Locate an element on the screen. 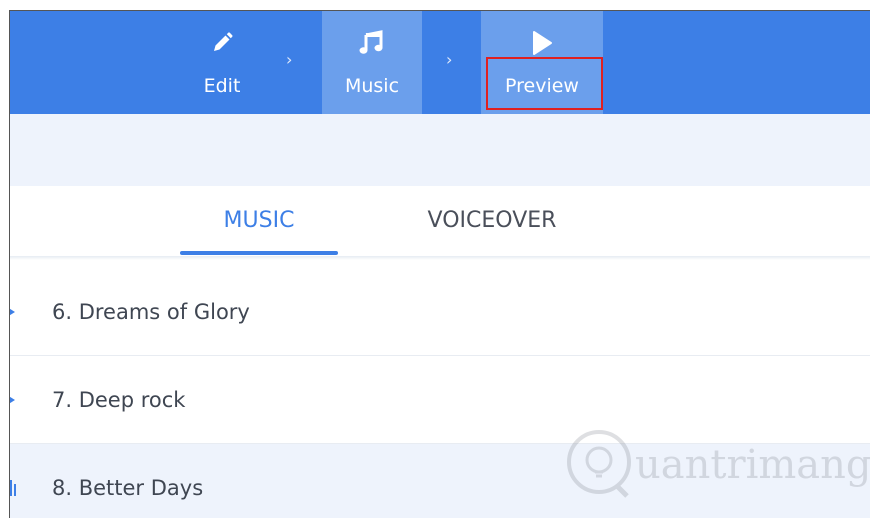  step-music: Music is located at coordinates (372, 62).